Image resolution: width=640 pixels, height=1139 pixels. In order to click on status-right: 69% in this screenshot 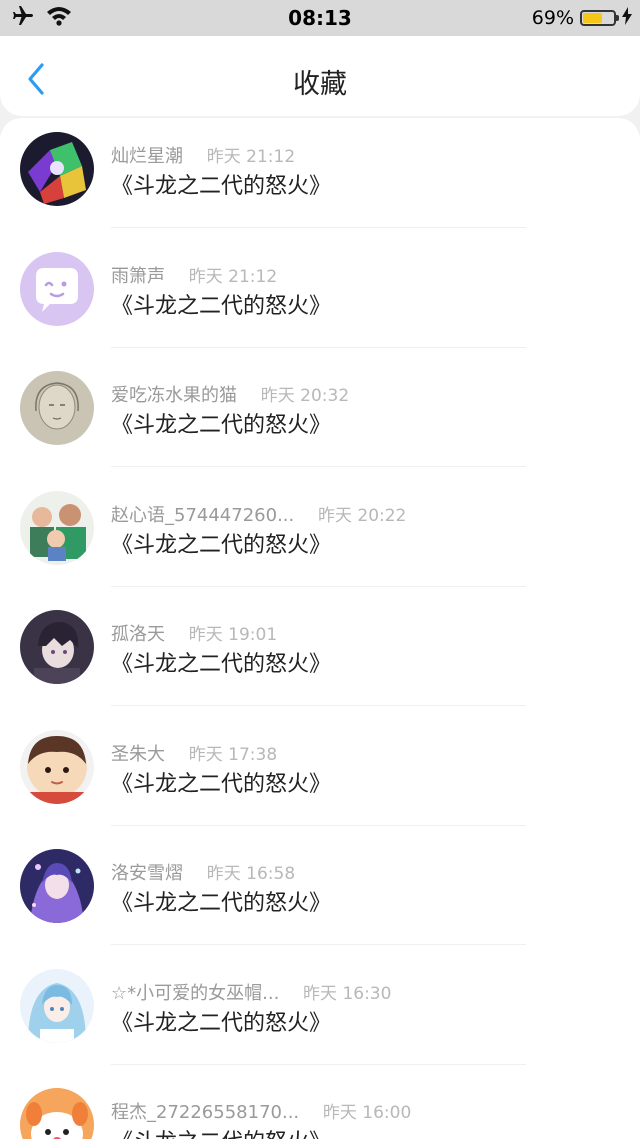, I will do `click(582, 18)`.